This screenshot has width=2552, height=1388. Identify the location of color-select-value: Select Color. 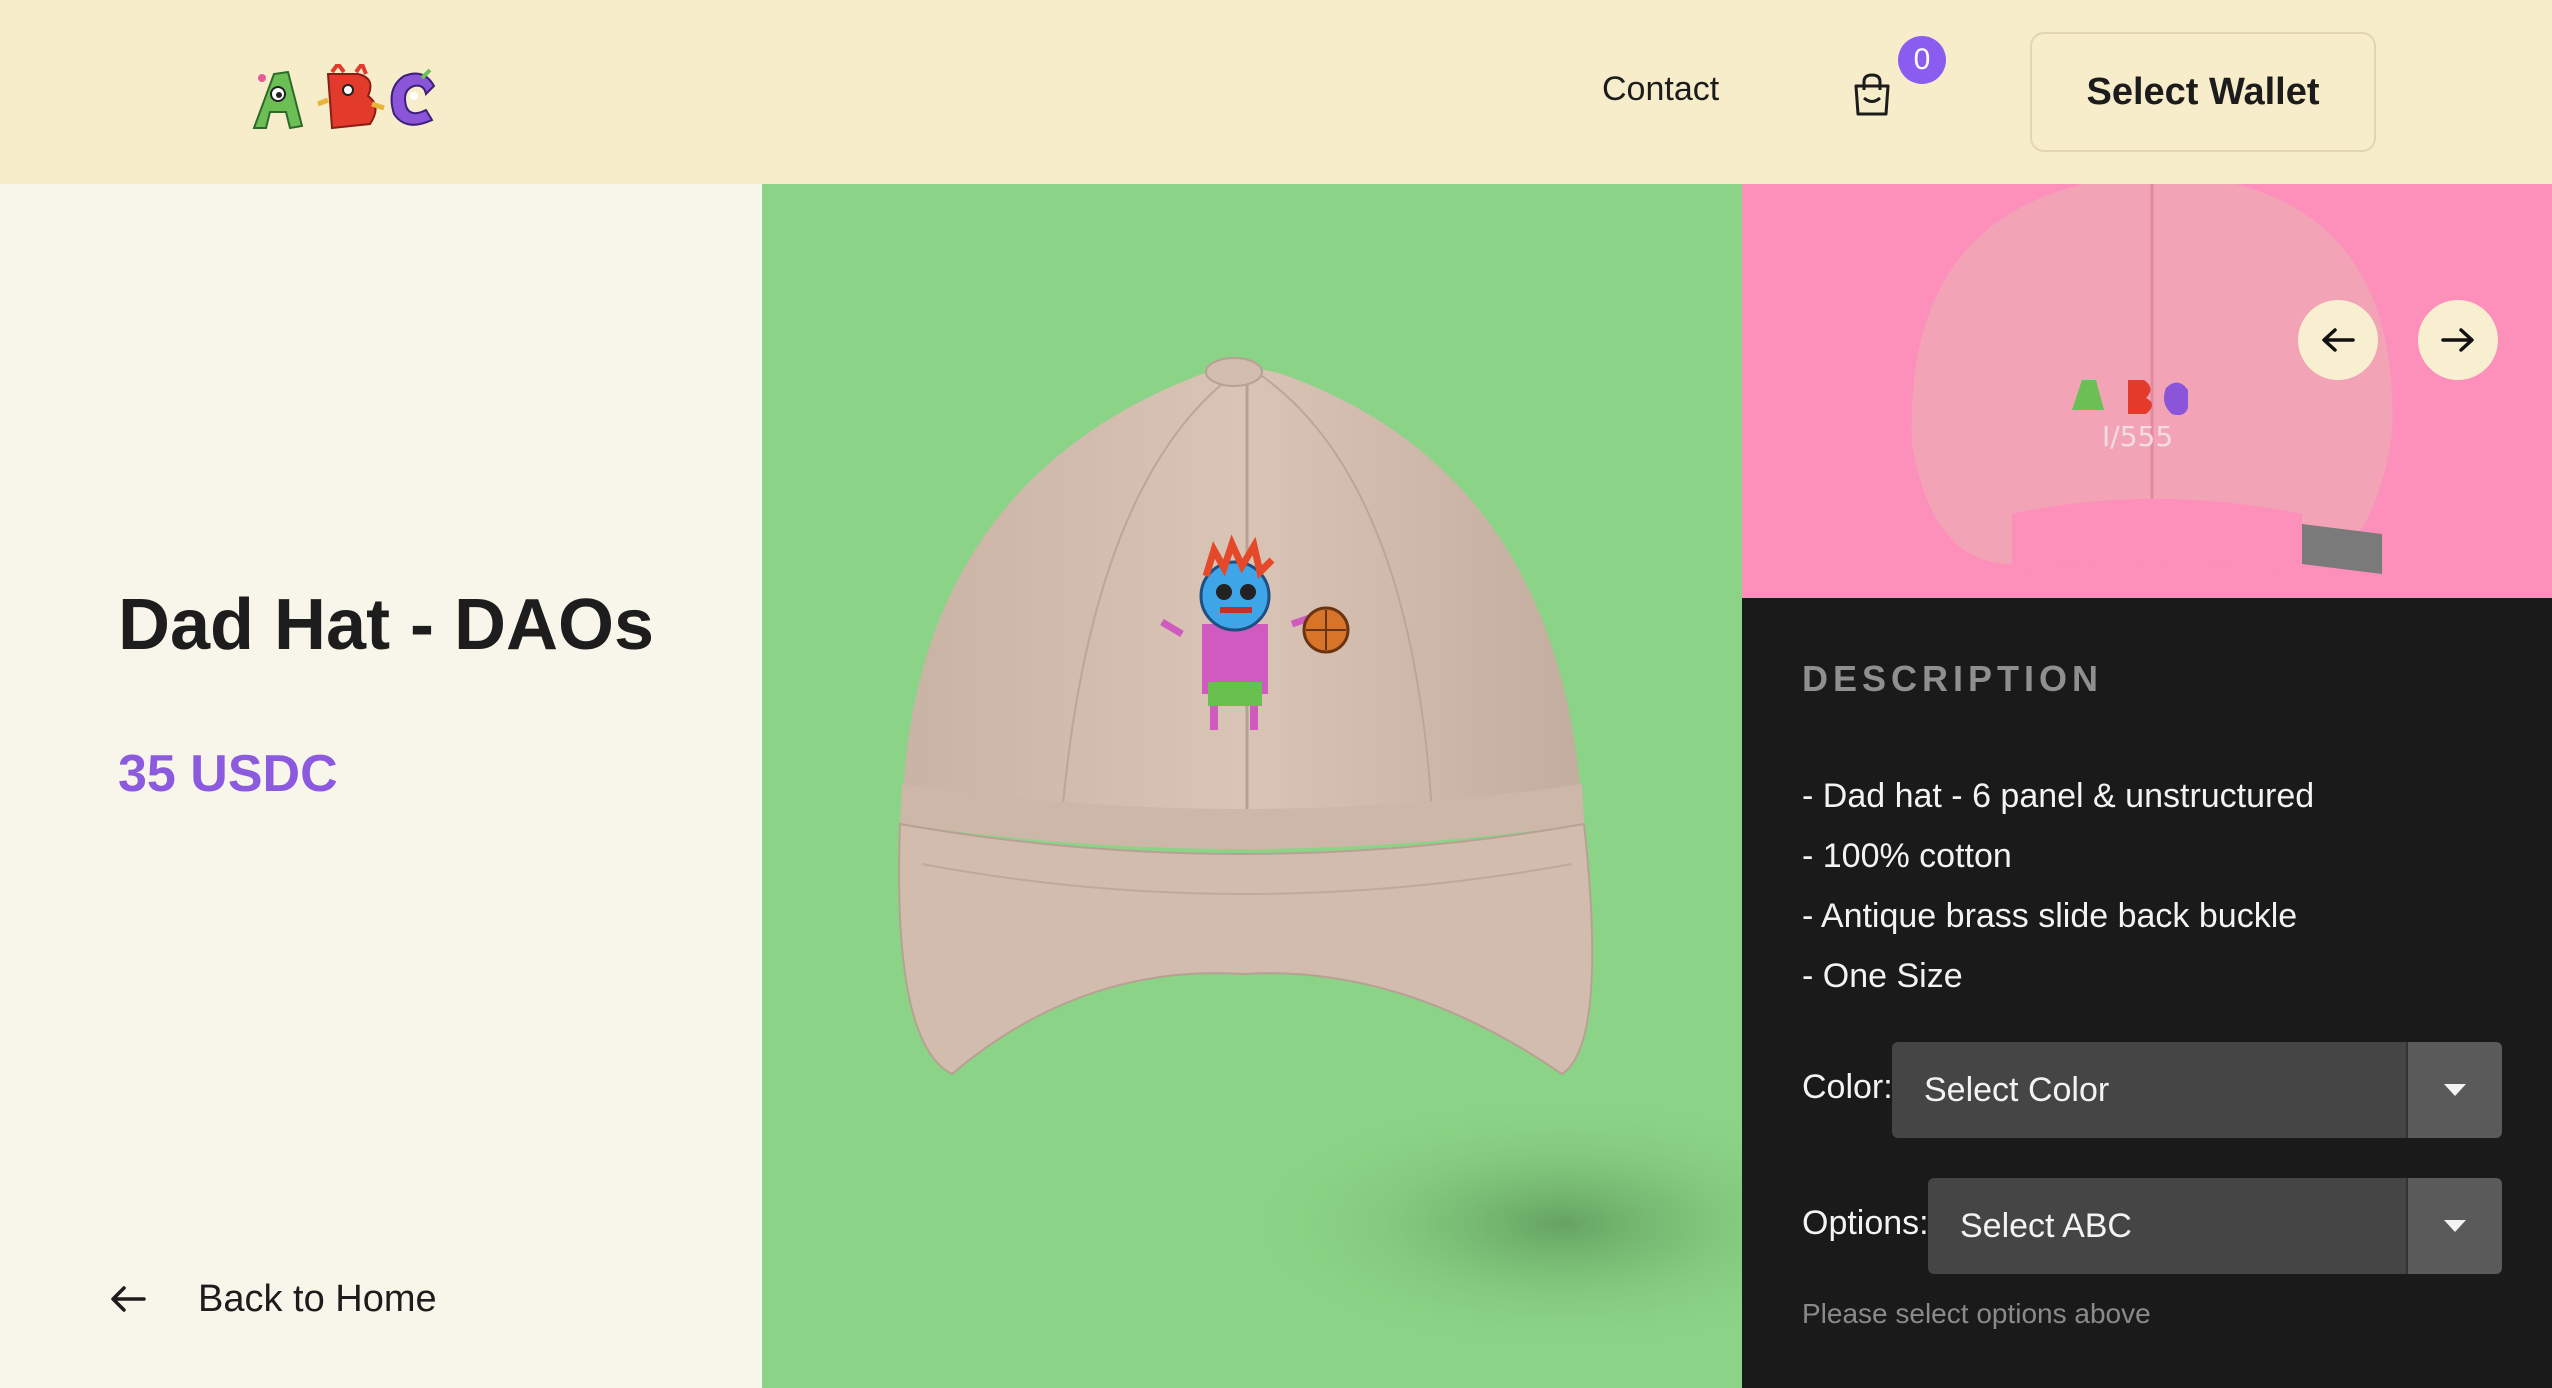
(2017, 1089).